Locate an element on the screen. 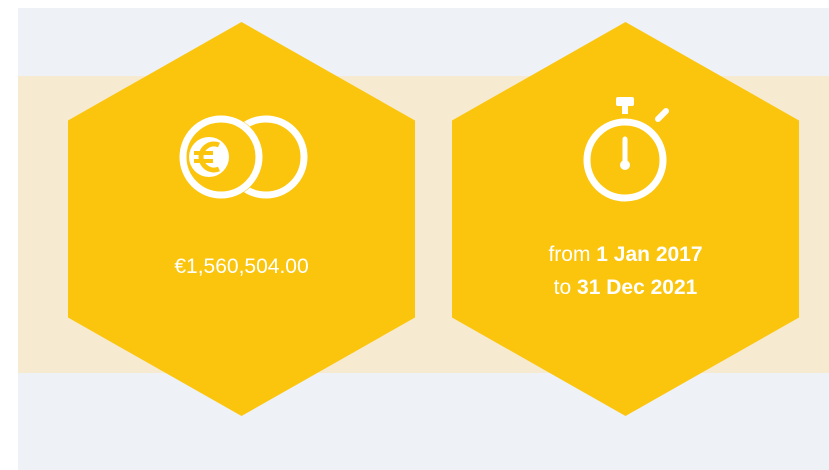 The image size is (829, 470). duration-start-line: from 1 Jan 2017 is located at coordinates (625, 254).